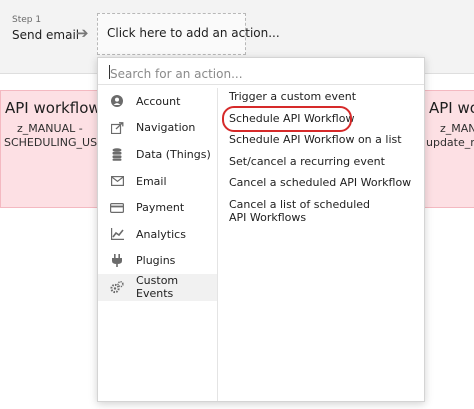 The image size is (474, 409). I want to click on step-card: Step 1 Send email, so click(45, 28).